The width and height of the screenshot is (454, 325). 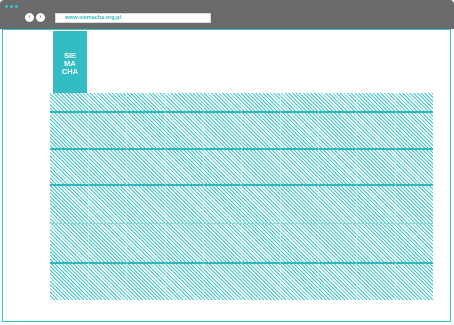 I want to click on forward-button: ›, so click(x=40, y=17).